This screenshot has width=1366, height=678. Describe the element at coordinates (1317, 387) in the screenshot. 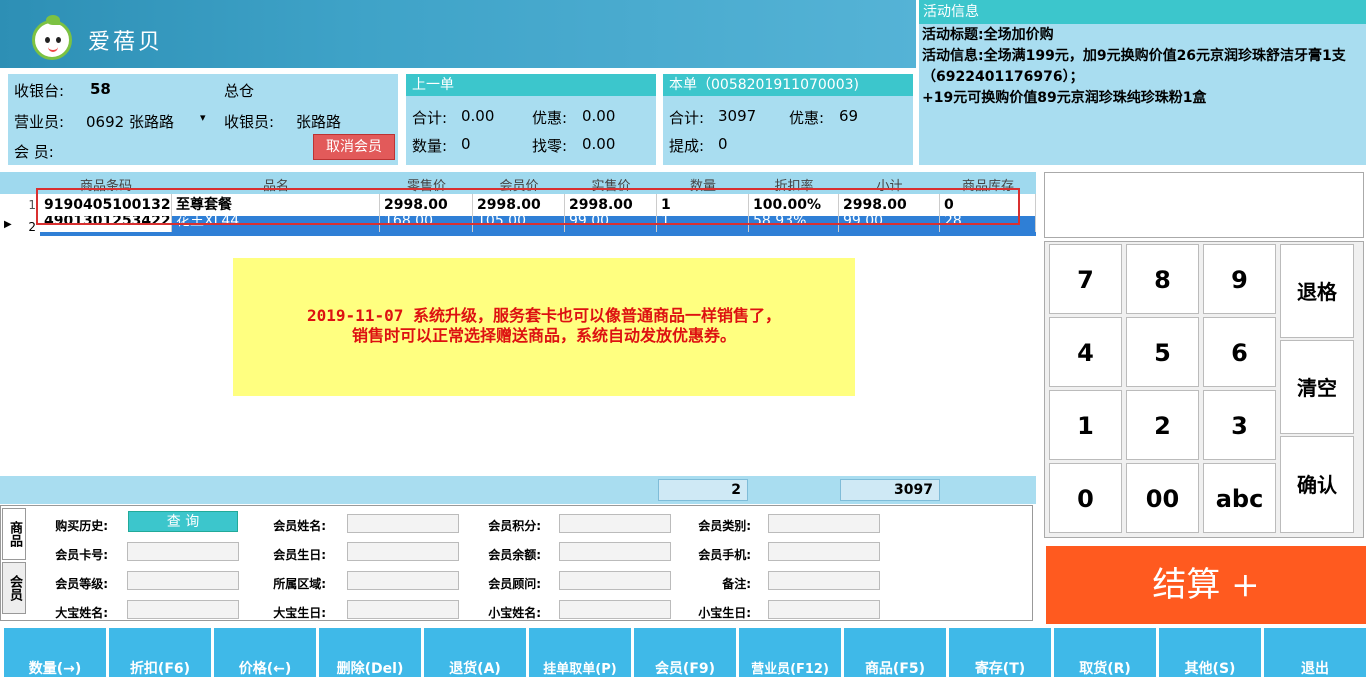

I see `clear-button: 清空` at that location.